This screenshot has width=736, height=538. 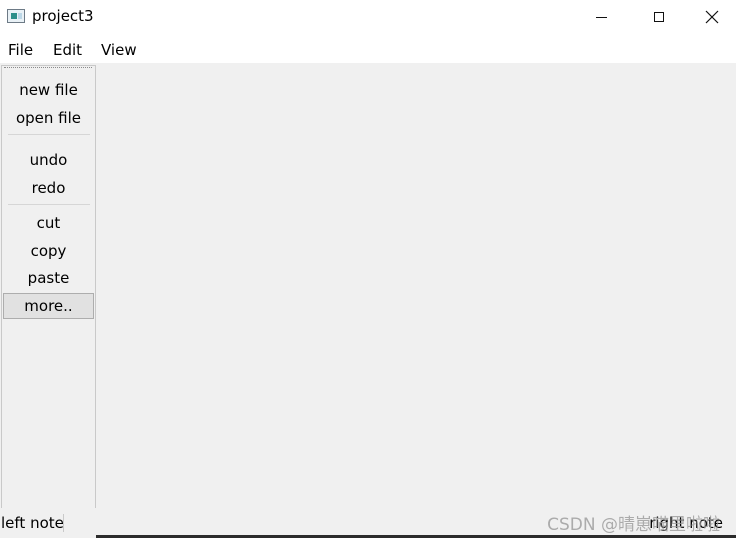 I want to click on redo-button: redo, so click(x=48, y=188).